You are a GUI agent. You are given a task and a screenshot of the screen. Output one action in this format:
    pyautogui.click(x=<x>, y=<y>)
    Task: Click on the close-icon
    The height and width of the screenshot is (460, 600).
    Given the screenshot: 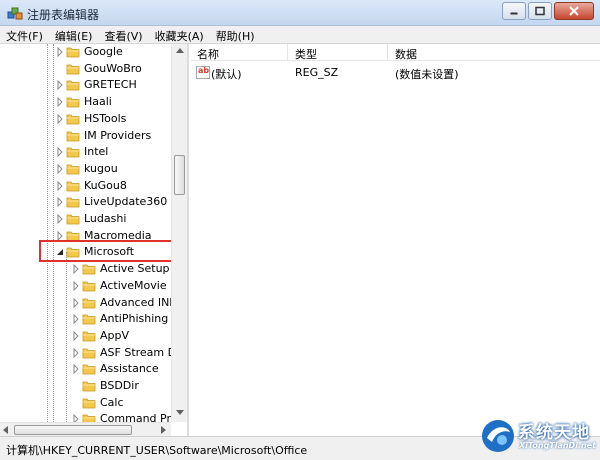 What is the action you would take?
    pyautogui.click(x=574, y=11)
    